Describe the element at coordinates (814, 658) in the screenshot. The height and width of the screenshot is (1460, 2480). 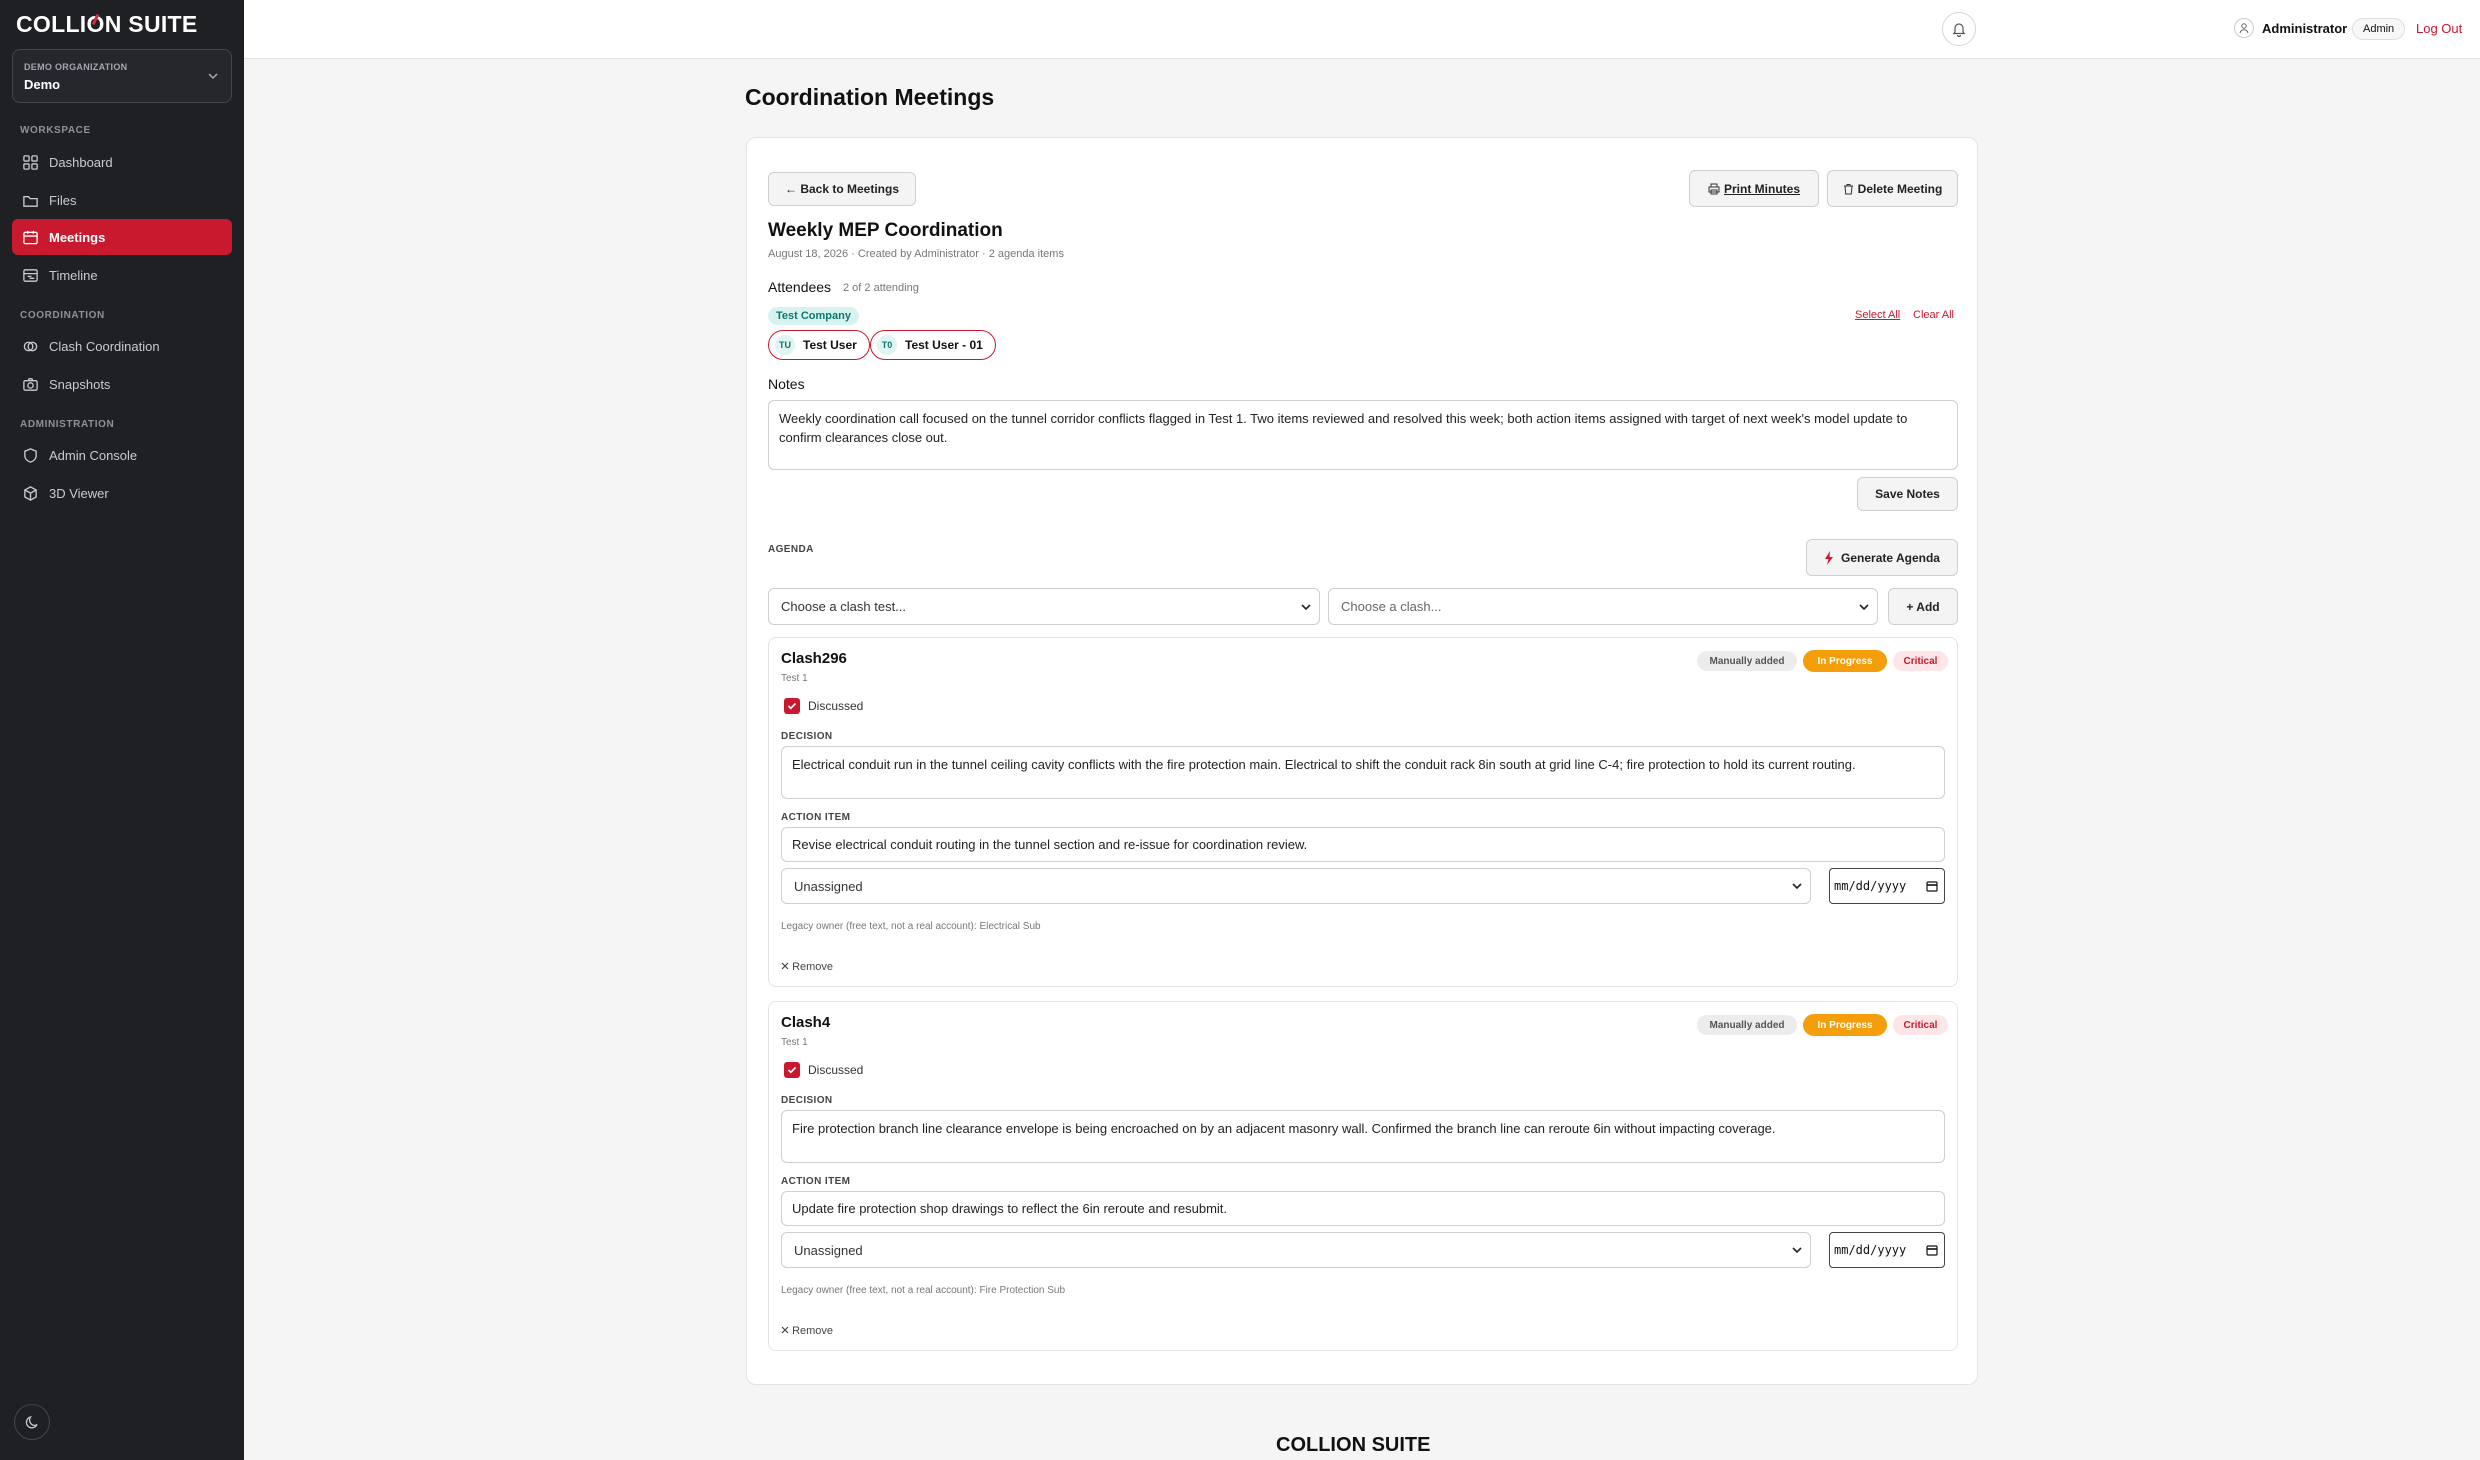
I see `clash-title: Clash296` at that location.